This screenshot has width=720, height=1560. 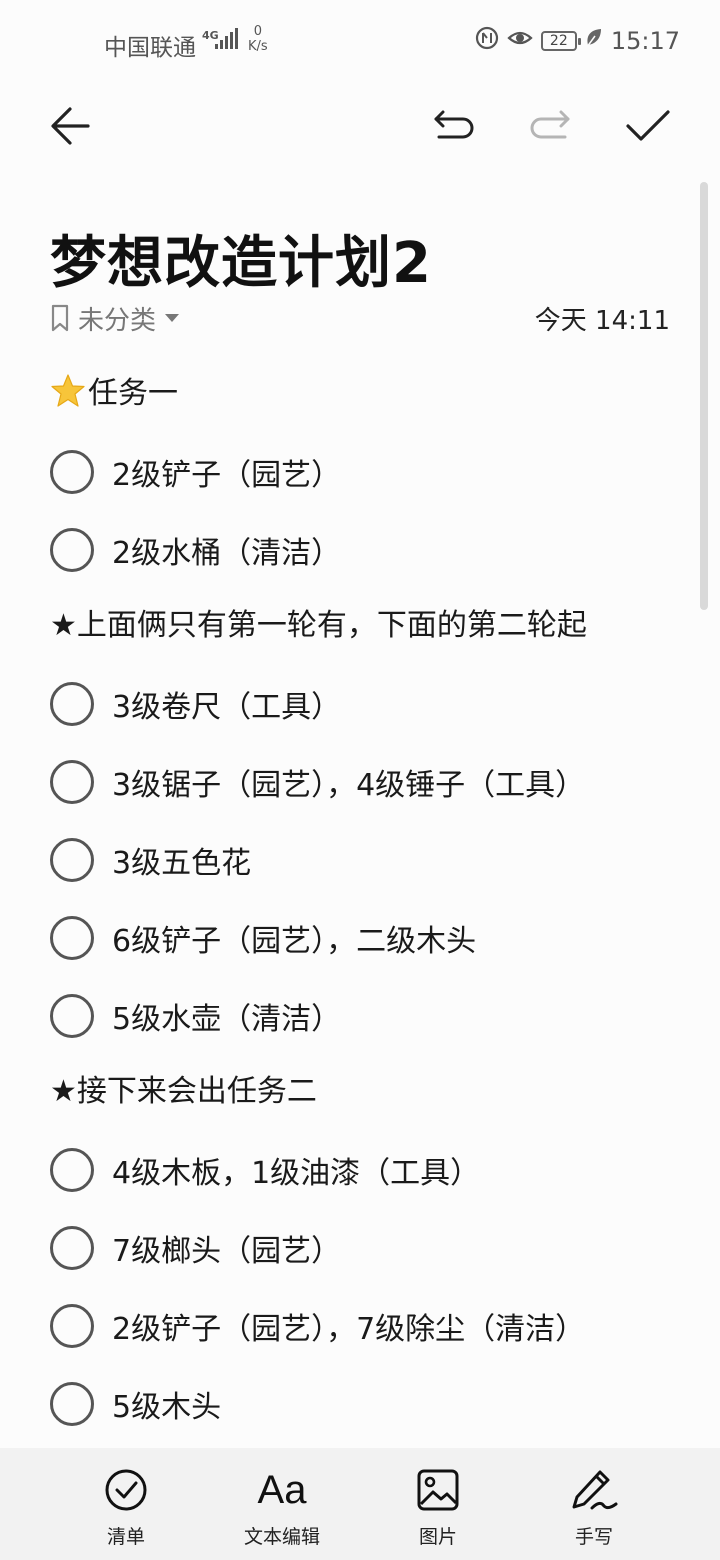 I want to click on battery-level: 22, so click(x=558, y=41).